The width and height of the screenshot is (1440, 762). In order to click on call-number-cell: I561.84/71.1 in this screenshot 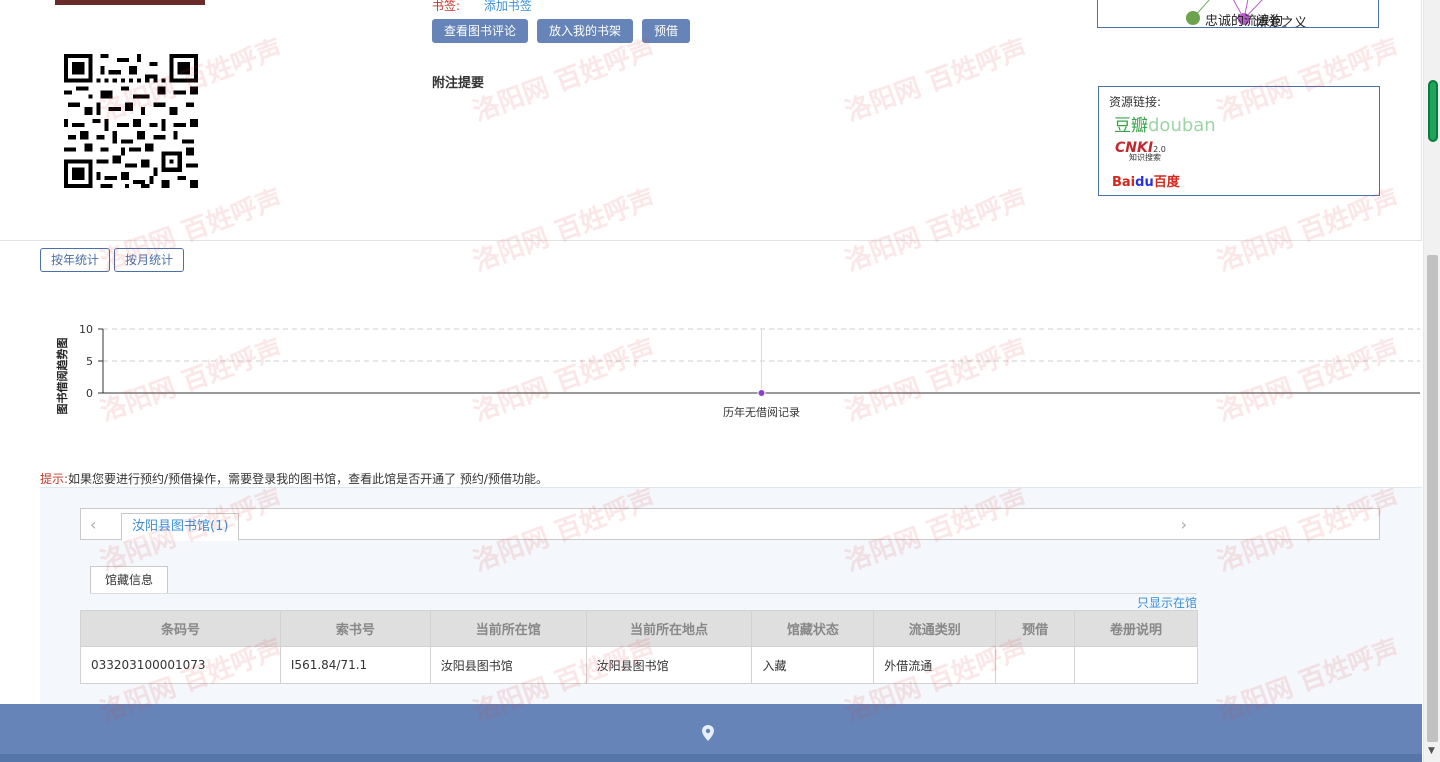, I will do `click(355, 665)`.